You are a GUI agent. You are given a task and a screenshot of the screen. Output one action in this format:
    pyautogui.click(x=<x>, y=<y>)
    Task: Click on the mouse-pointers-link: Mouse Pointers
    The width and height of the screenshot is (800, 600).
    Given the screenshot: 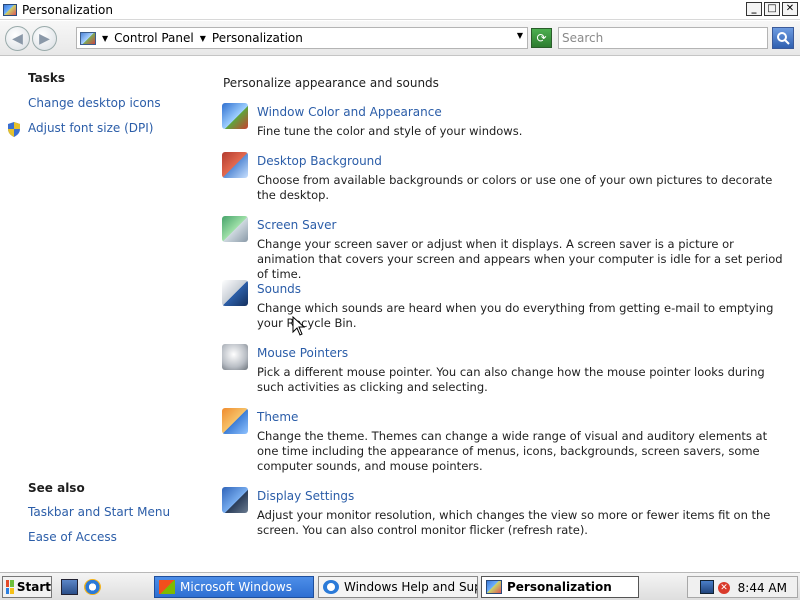 What is the action you would take?
    pyautogui.click(x=302, y=353)
    